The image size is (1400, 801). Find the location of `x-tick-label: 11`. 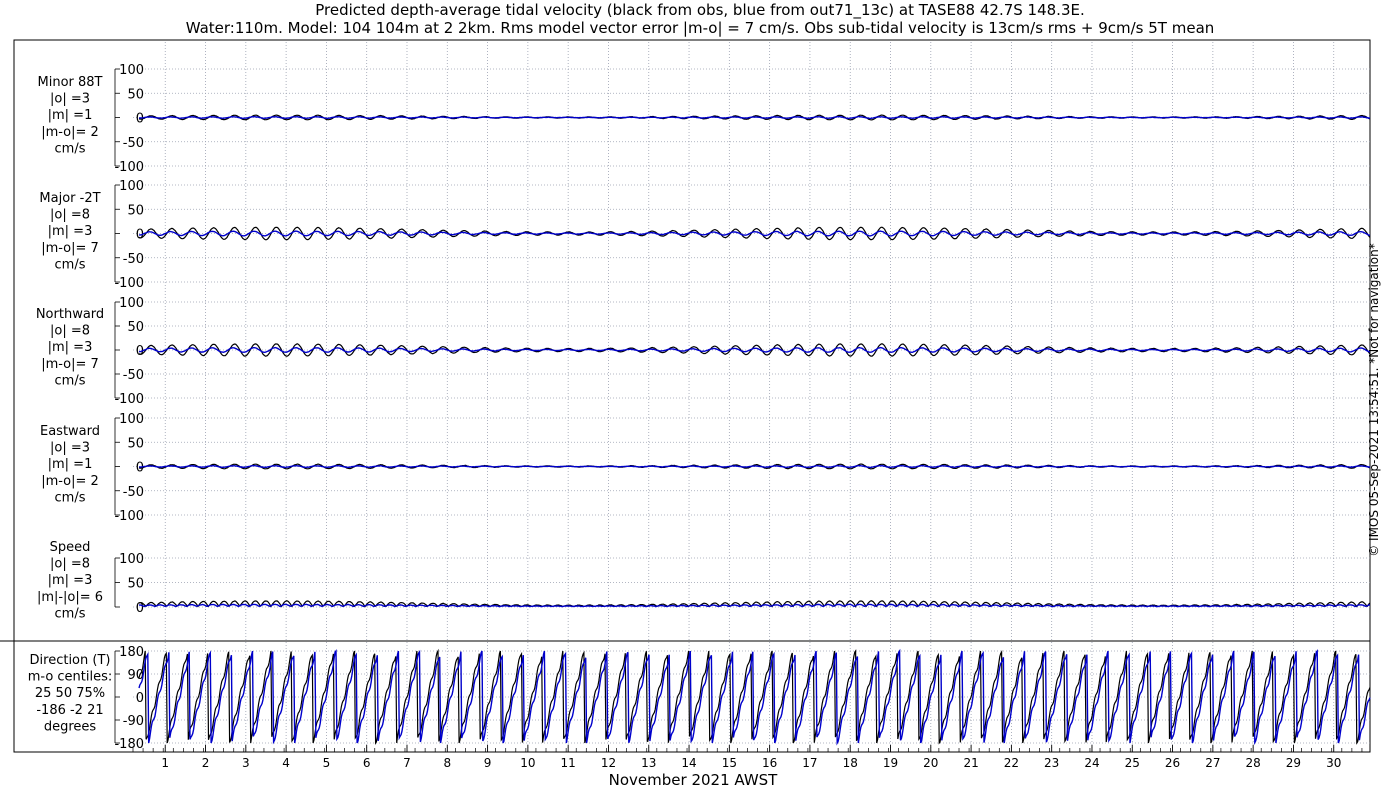

x-tick-label: 11 is located at coordinates (568, 763).